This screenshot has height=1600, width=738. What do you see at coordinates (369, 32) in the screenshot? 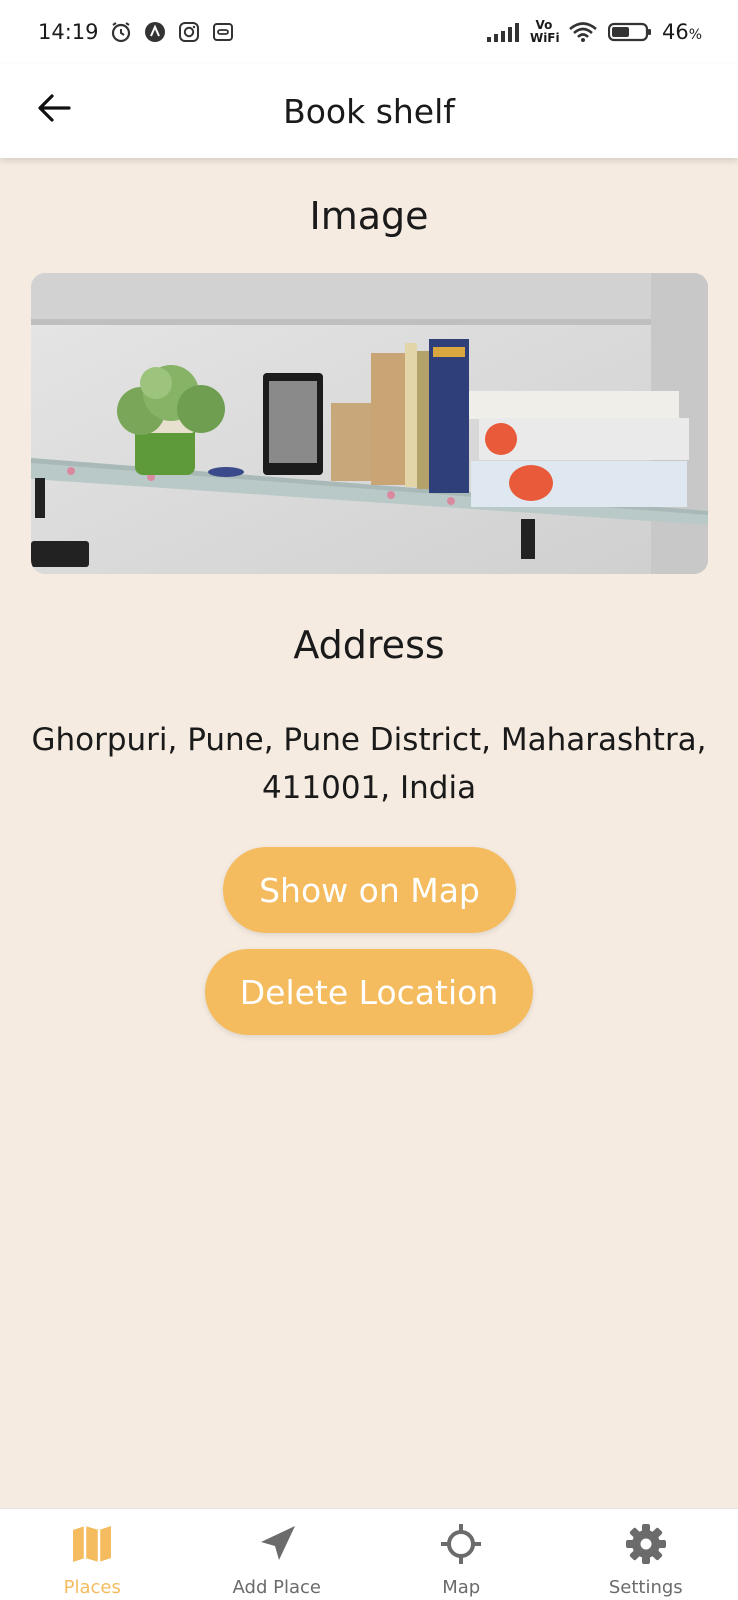
I see `status-bar: 14:19 Vo WiFi 46%` at bounding box center [369, 32].